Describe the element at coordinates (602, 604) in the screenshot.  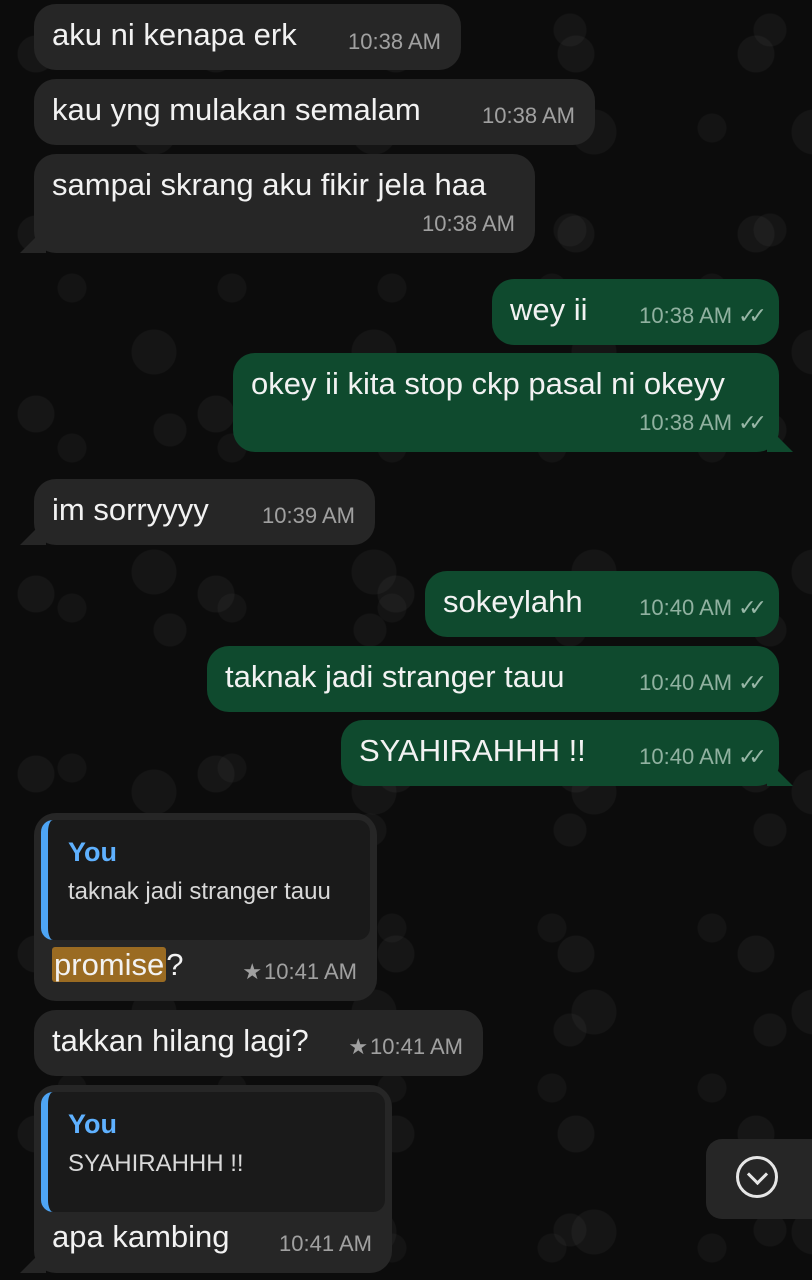
I see `message-bubble-outgoing: sokeylahh 10:40 AM ✓✓` at that location.